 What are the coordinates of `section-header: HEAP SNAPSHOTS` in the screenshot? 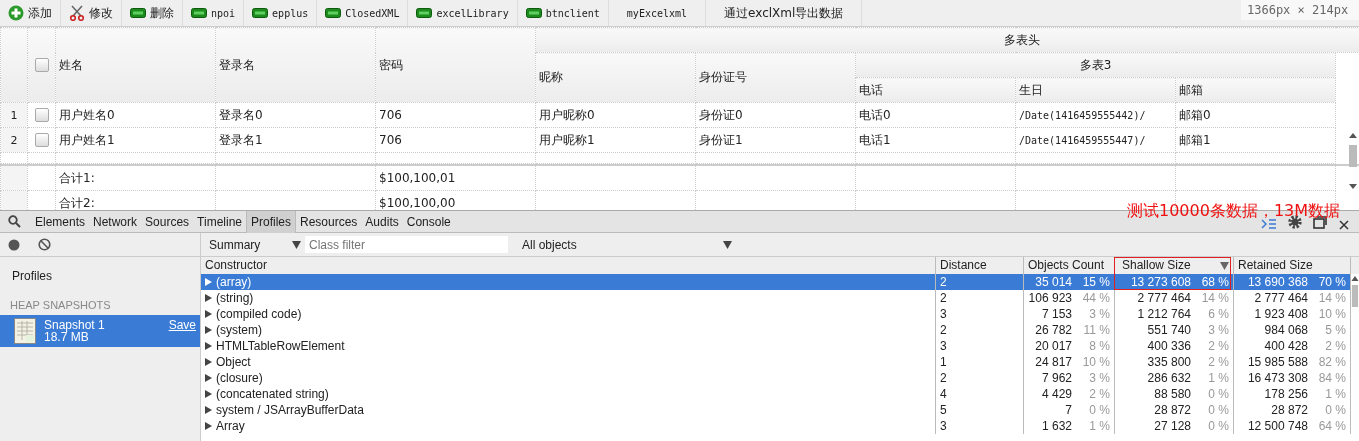 It's located at (60, 305).